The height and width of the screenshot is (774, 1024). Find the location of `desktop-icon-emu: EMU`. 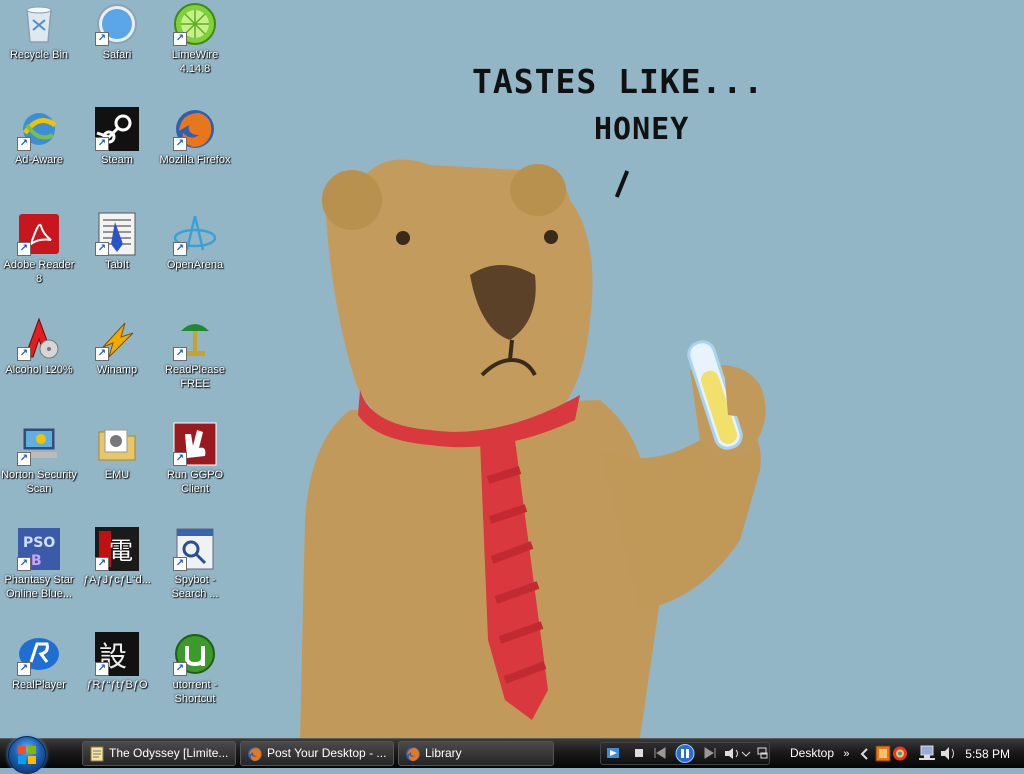

desktop-icon-emu: EMU is located at coordinates (117, 452).